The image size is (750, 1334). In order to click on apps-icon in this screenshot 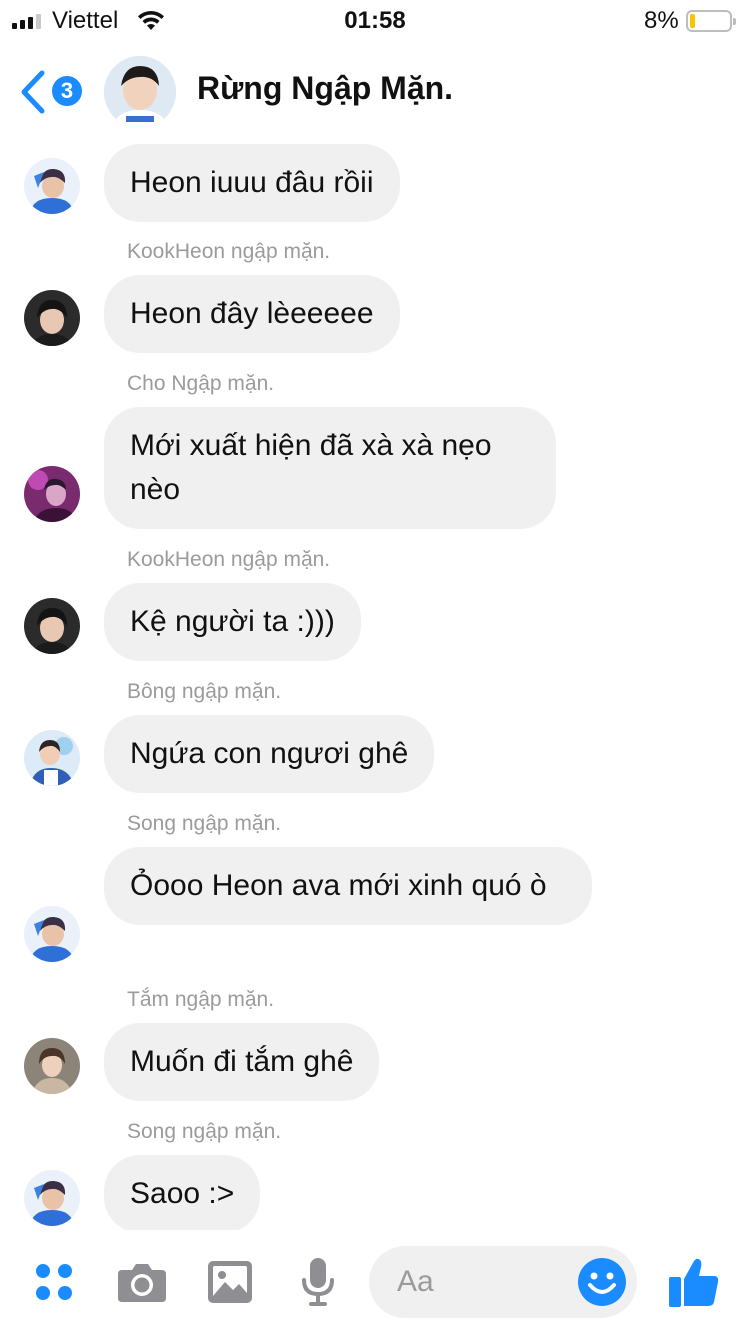, I will do `click(54, 1282)`.